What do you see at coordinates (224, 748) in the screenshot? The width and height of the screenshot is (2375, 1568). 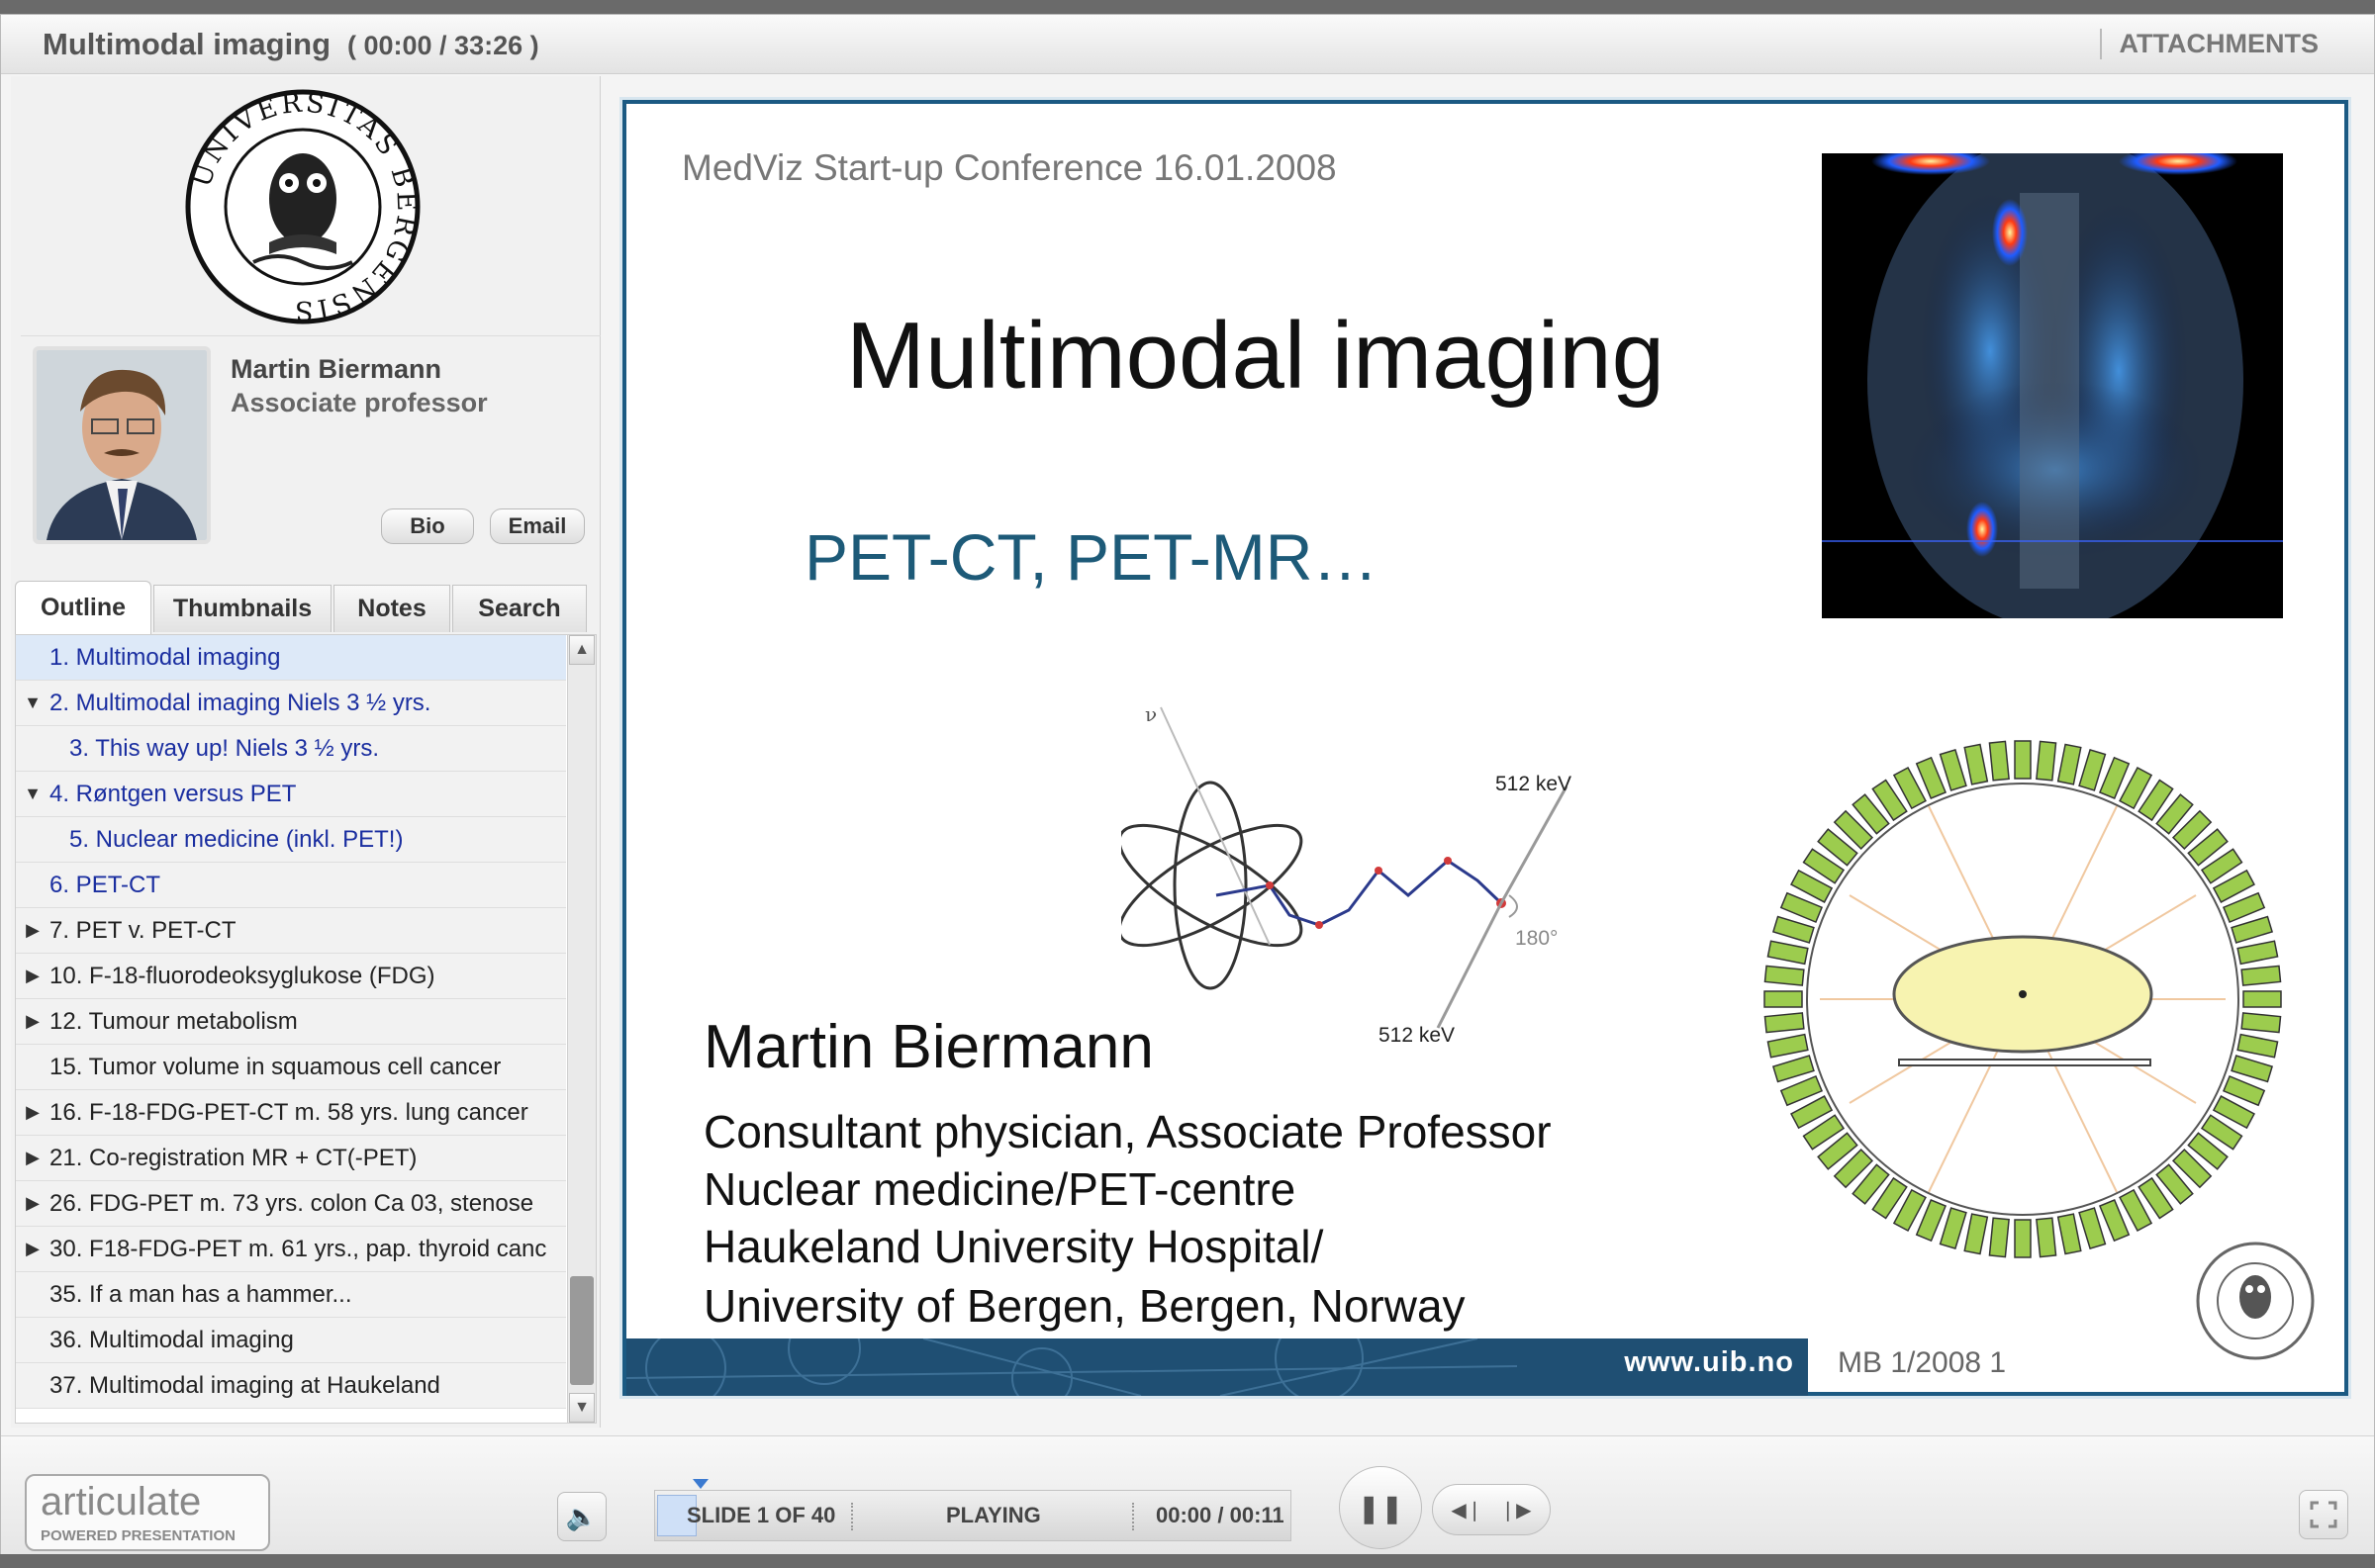 I see `outline-item-label: 3. This way up! Niels 3 ½ yrs.` at bounding box center [224, 748].